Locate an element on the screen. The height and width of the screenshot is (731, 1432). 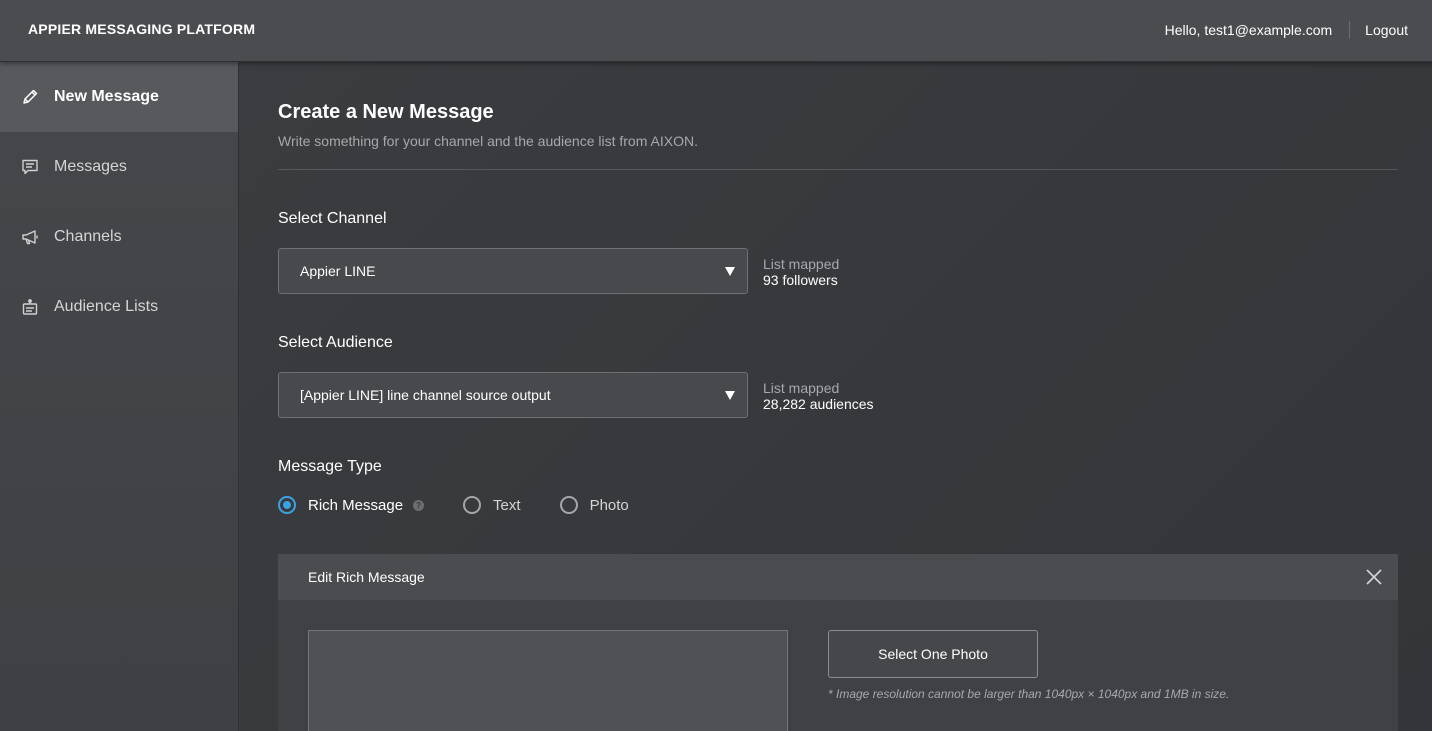
brand-title: APPIER MESSAGING PLATFORM is located at coordinates (142, 29).